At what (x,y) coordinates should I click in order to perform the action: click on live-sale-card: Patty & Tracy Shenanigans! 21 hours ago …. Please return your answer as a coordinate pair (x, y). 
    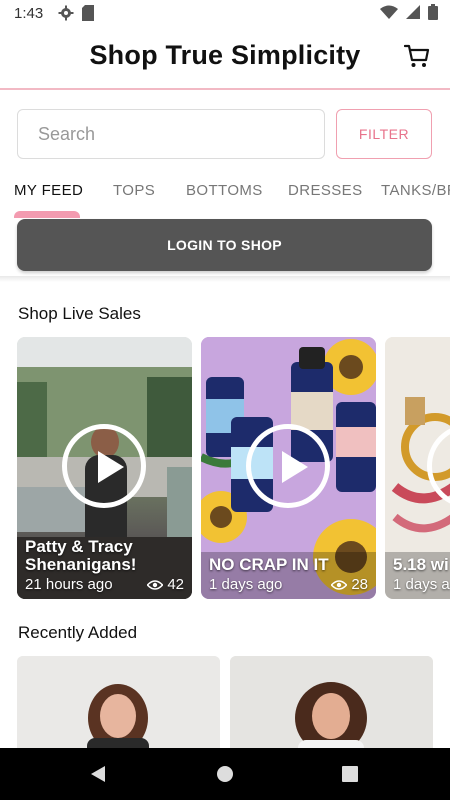
    Looking at the image, I should click on (104, 468).